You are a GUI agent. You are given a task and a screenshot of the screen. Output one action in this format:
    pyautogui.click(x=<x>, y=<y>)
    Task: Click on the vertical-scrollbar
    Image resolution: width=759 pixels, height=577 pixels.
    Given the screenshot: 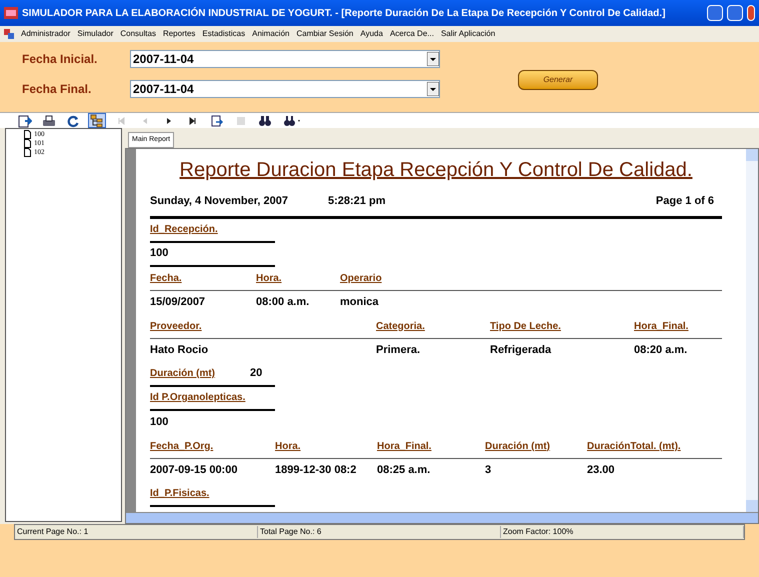 What is the action you would take?
    pyautogui.click(x=752, y=330)
    